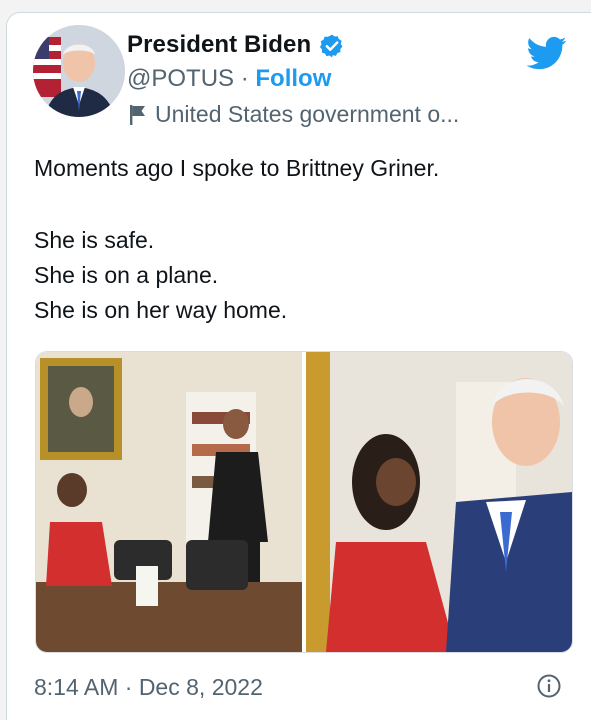  What do you see at coordinates (161, 310) in the screenshot?
I see `tweet-line-4: She is on her way home.` at bounding box center [161, 310].